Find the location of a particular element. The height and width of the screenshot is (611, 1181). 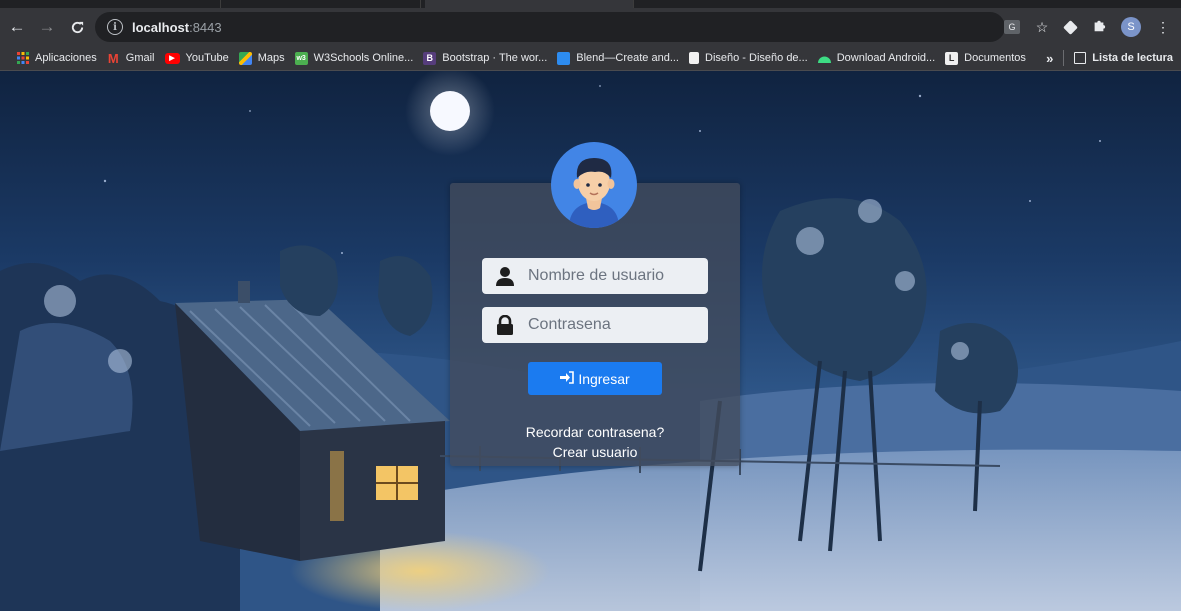

sign-in-icon is located at coordinates (567, 378).